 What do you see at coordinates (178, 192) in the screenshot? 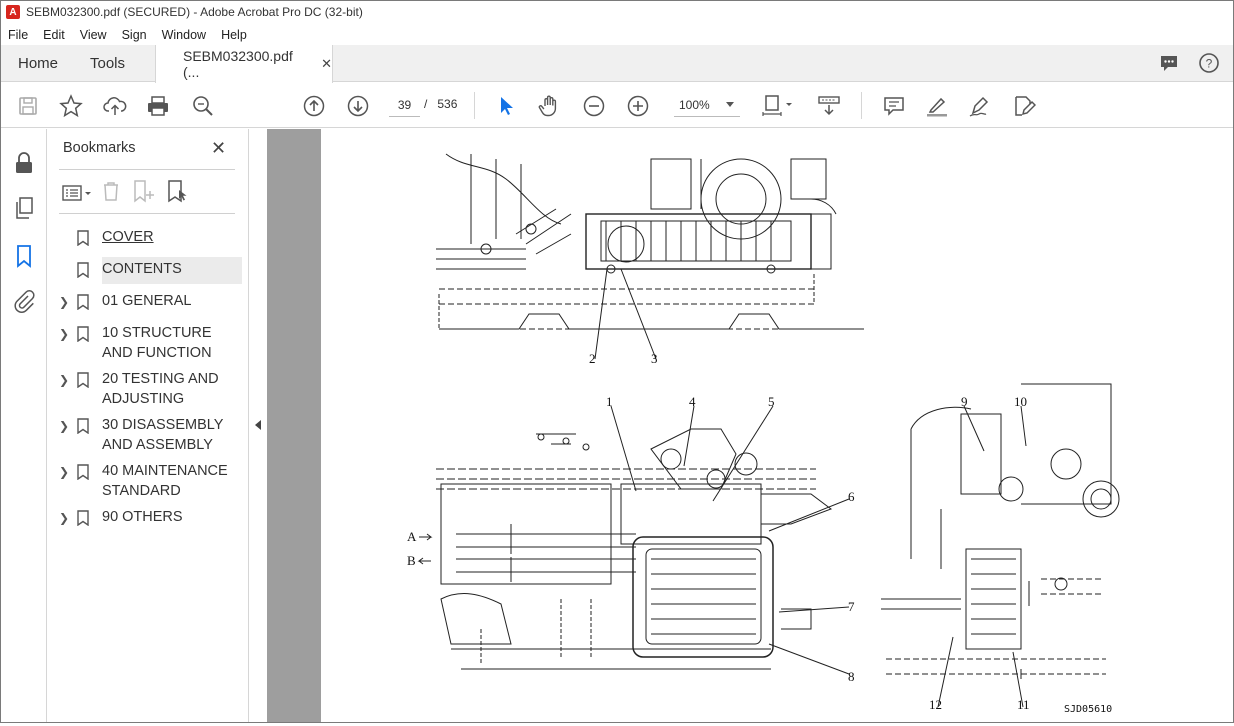
I see `bookmark-from-selection-icon` at bounding box center [178, 192].